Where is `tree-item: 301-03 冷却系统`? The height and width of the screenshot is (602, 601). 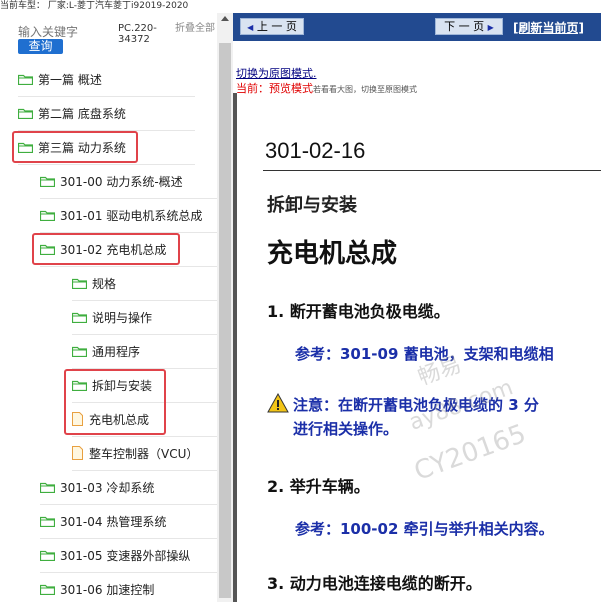 tree-item: 301-03 冷却系统 is located at coordinates (128, 487).